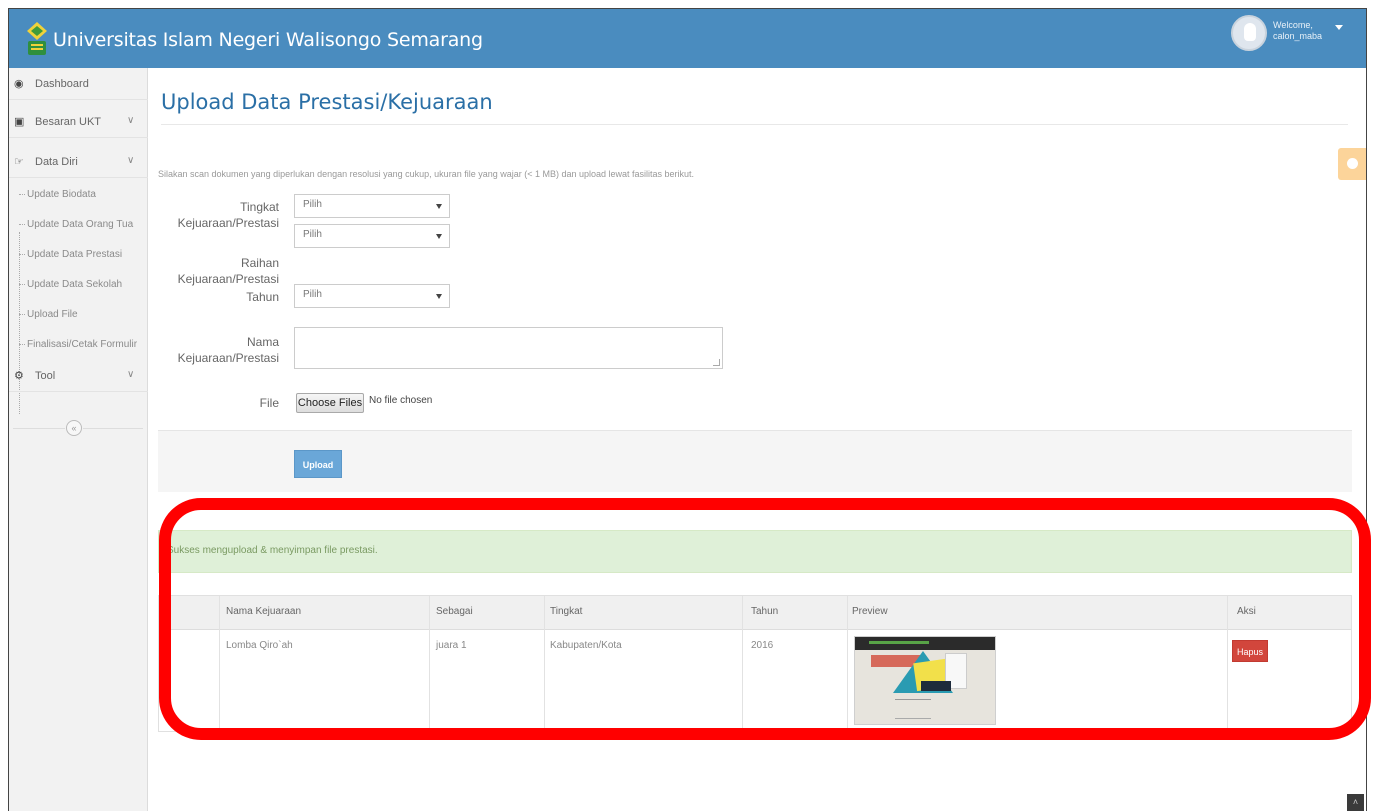 The height and width of the screenshot is (811, 1373). I want to click on sidebar-item-label: Data Diri, so click(56, 162).